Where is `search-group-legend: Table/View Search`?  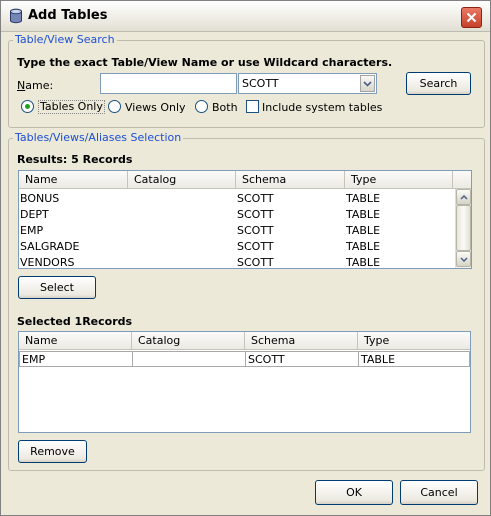
search-group-legend: Table/View Search is located at coordinates (65, 39).